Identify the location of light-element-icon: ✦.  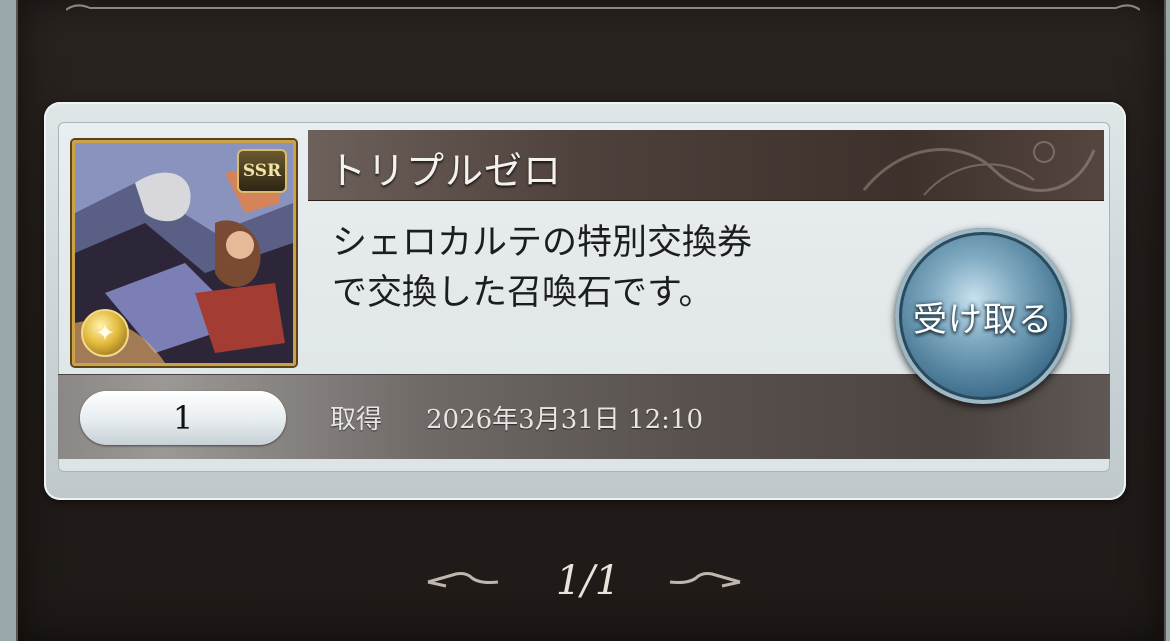
(105, 333).